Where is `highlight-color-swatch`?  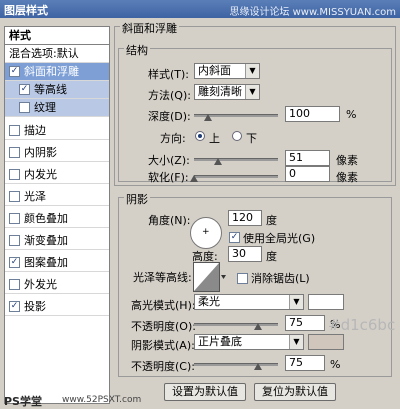
highlight-color-swatch is located at coordinates (326, 302).